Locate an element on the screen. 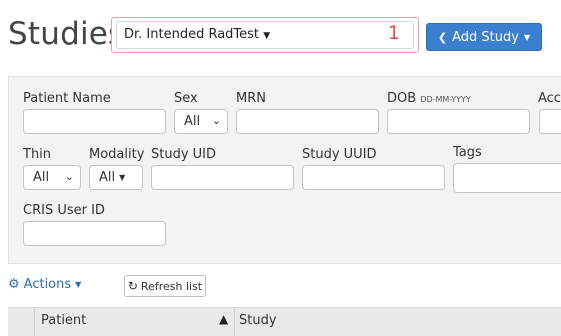 This screenshot has height=336, width=561. gear-icon: ⚙ is located at coordinates (14, 284).